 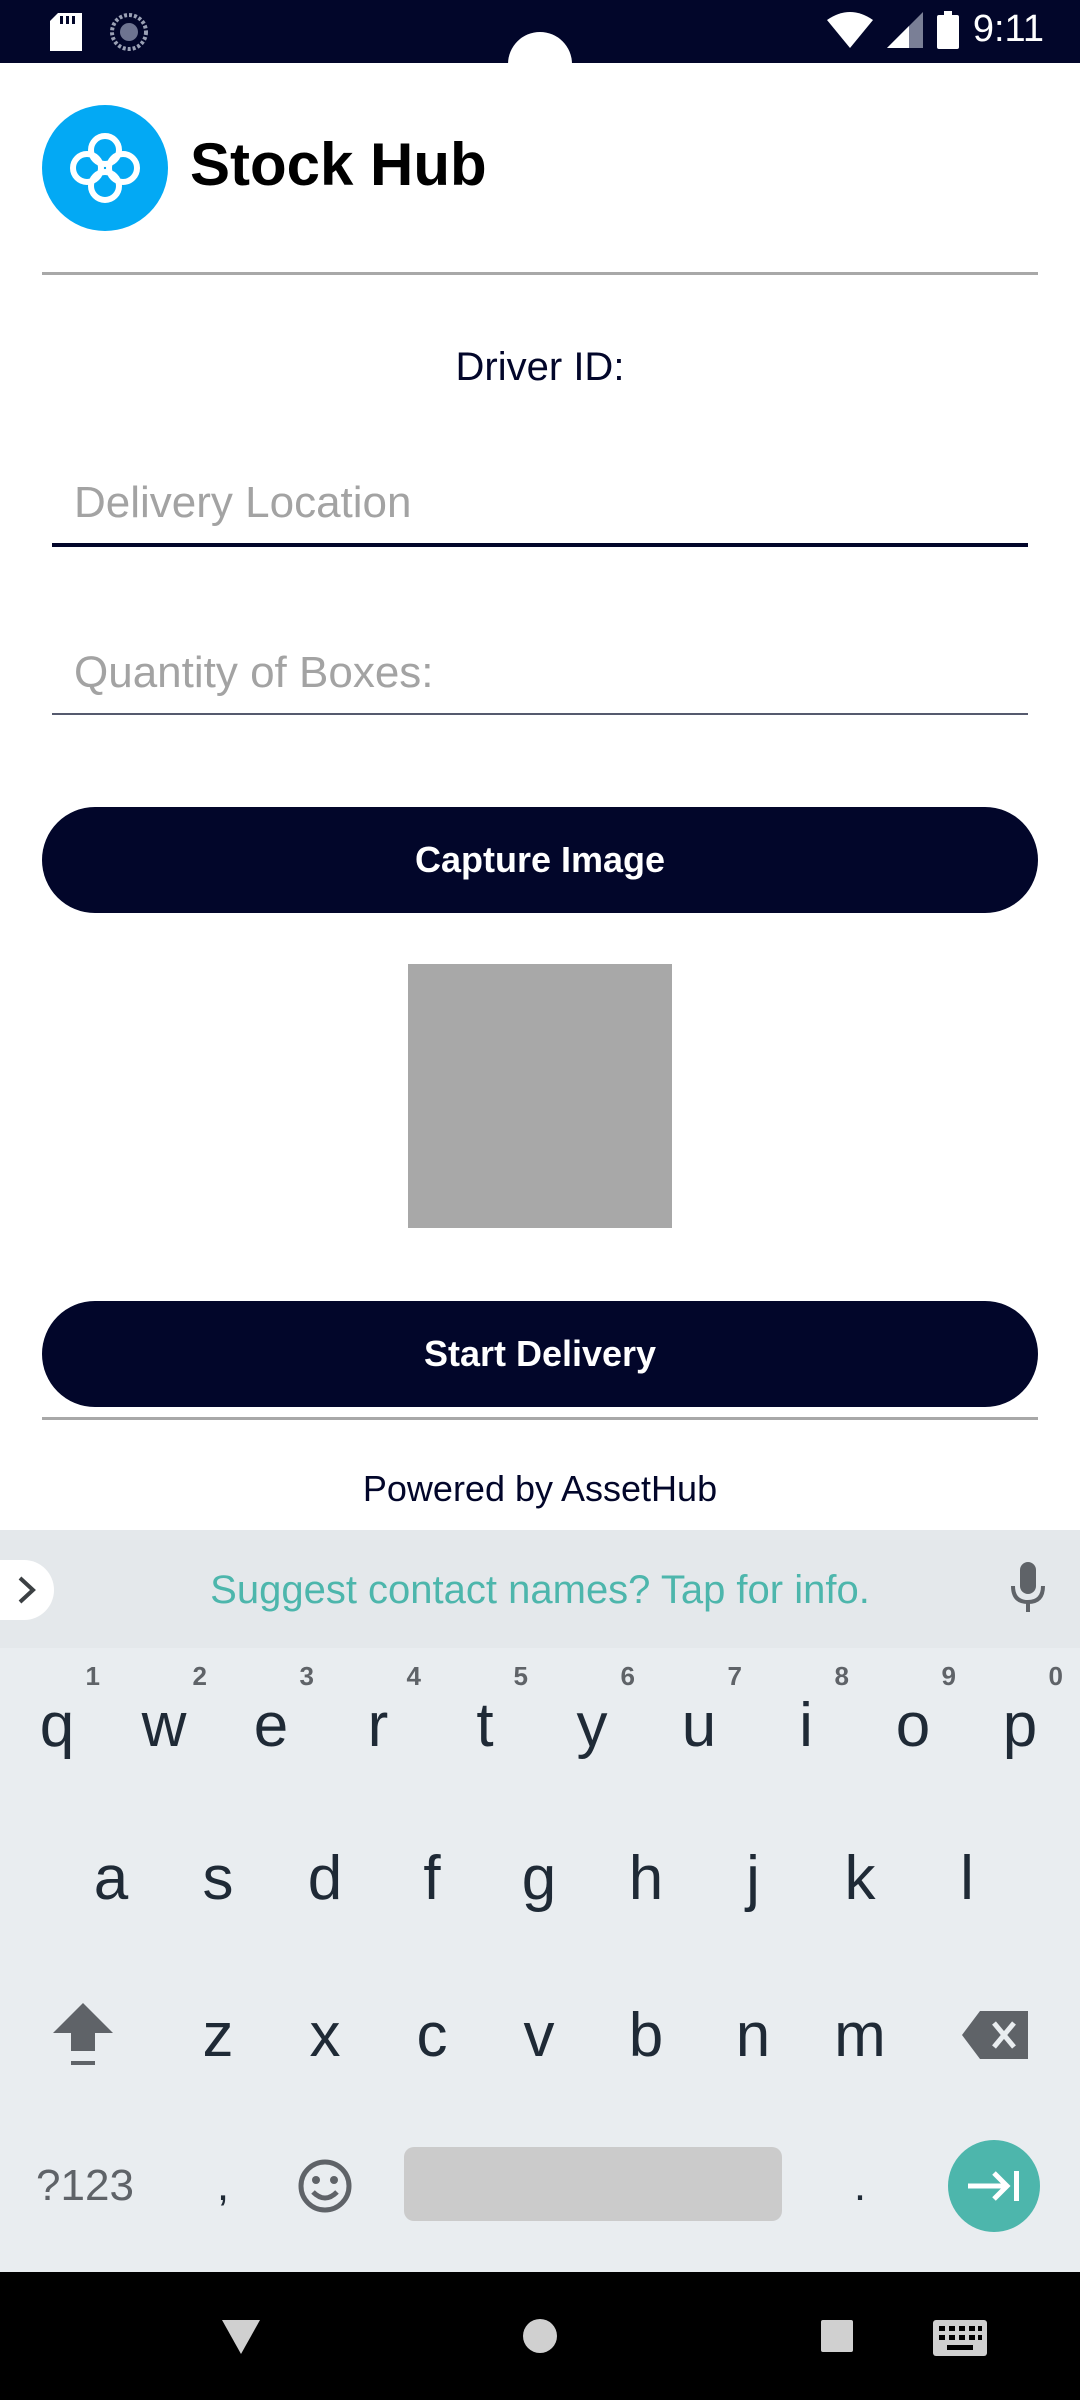 I want to click on key-a: a, so click(x=111, y=1878).